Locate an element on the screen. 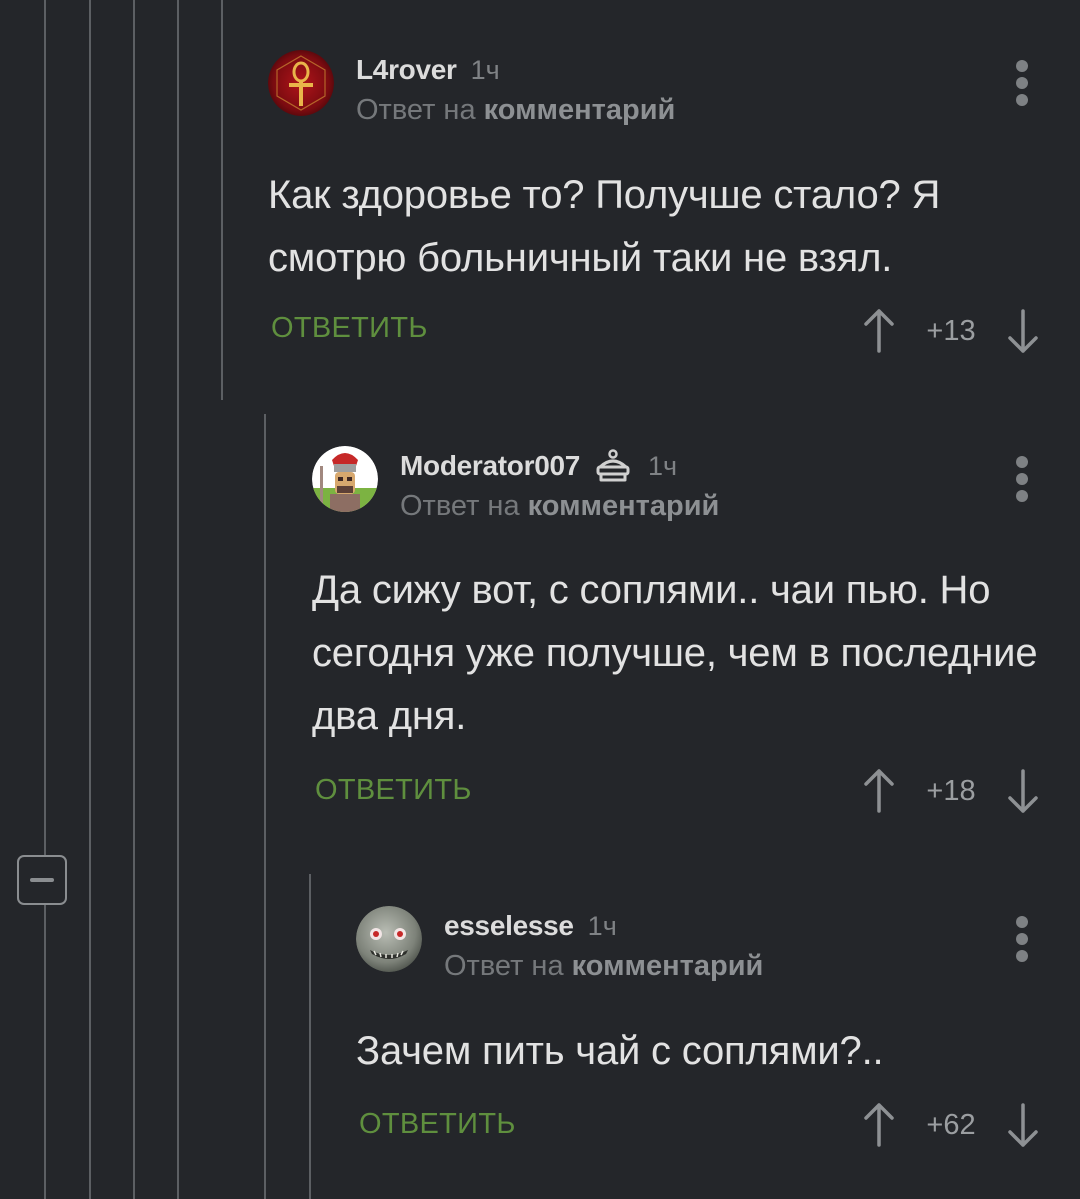 This screenshot has height=1199, width=1080. comment-header: L4rover 1ч is located at coordinates (428, 70).